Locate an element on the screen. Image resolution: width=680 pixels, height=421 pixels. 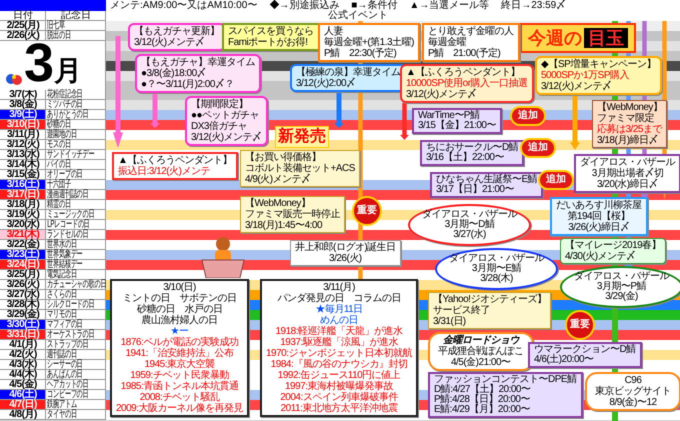
callout-text: 【もえガチャ】幸運タイム is located at coordinates (198, 62).